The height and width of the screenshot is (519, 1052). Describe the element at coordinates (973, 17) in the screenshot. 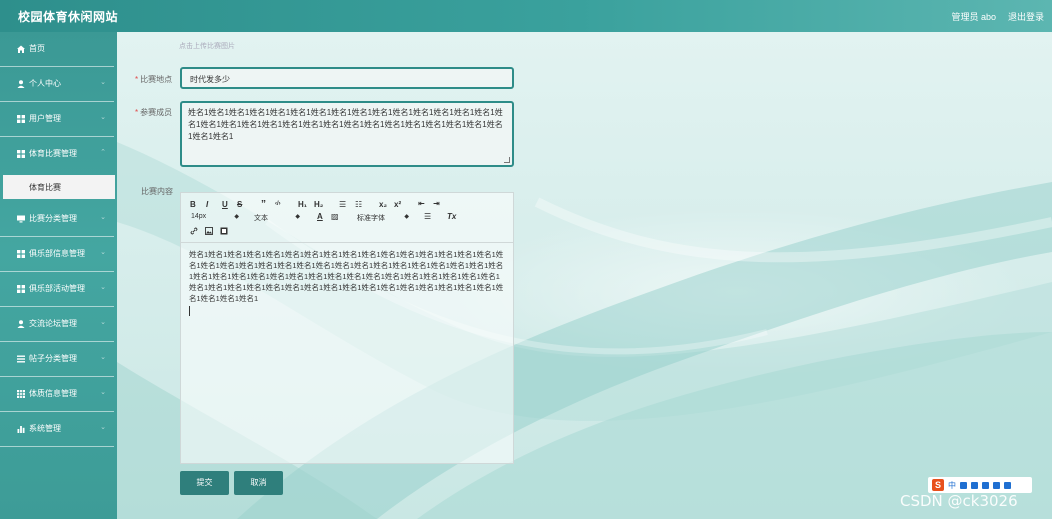

I see `admin-user-label: 管理员 abo` at that location.